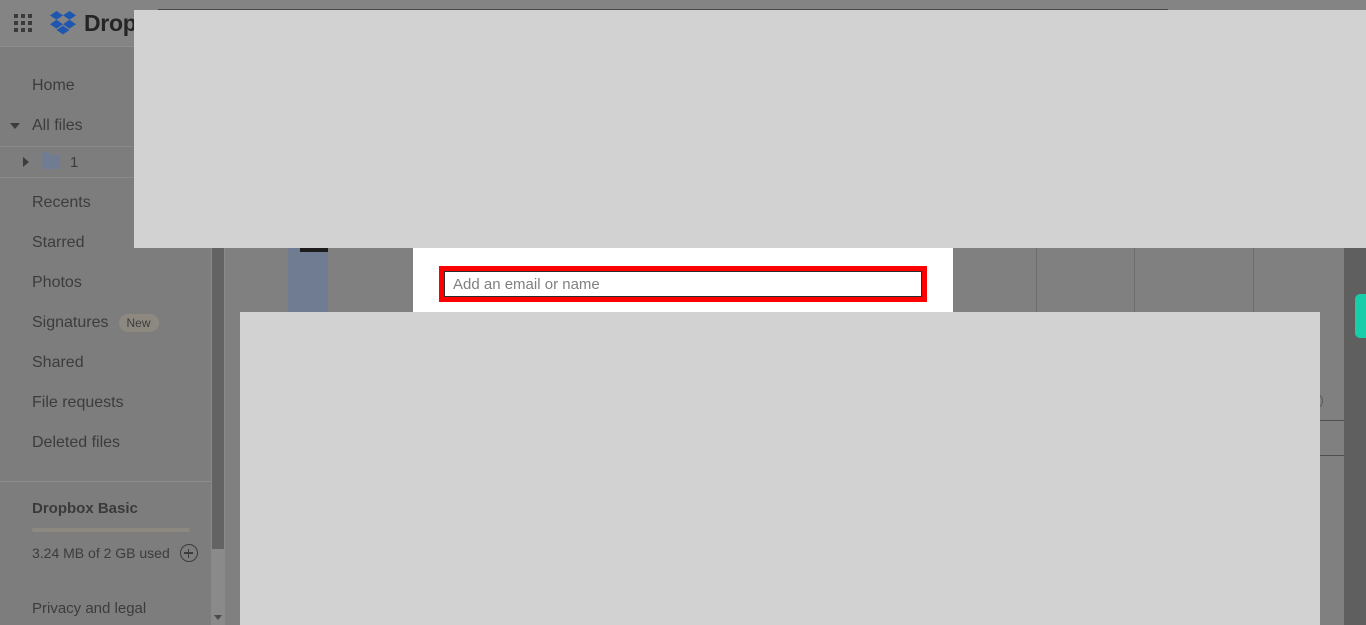 The image size is (1366, 625). I want to click on sidebar-item-deleted-files: Deleted files, so click(112, 443).